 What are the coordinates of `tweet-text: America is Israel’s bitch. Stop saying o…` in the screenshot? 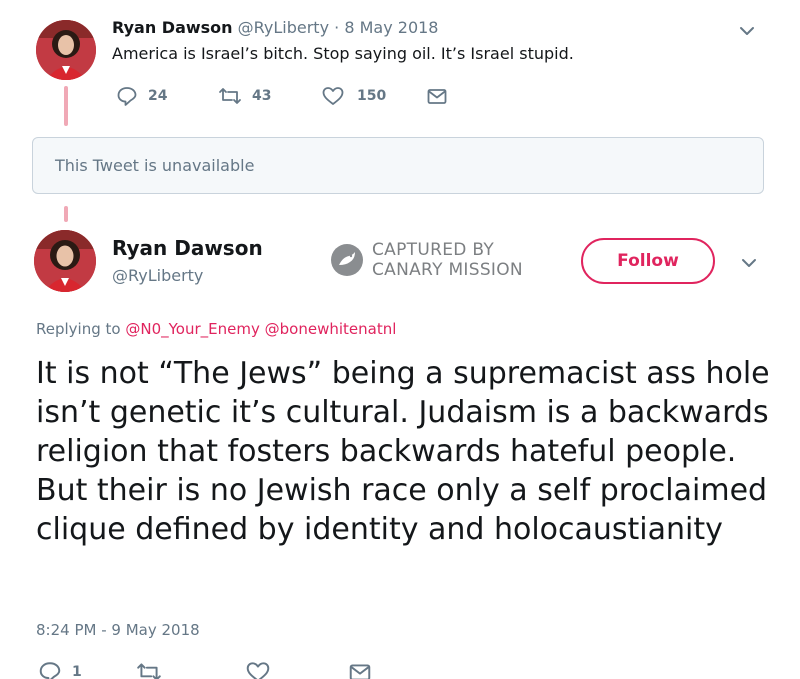 It's located at (343, 53).